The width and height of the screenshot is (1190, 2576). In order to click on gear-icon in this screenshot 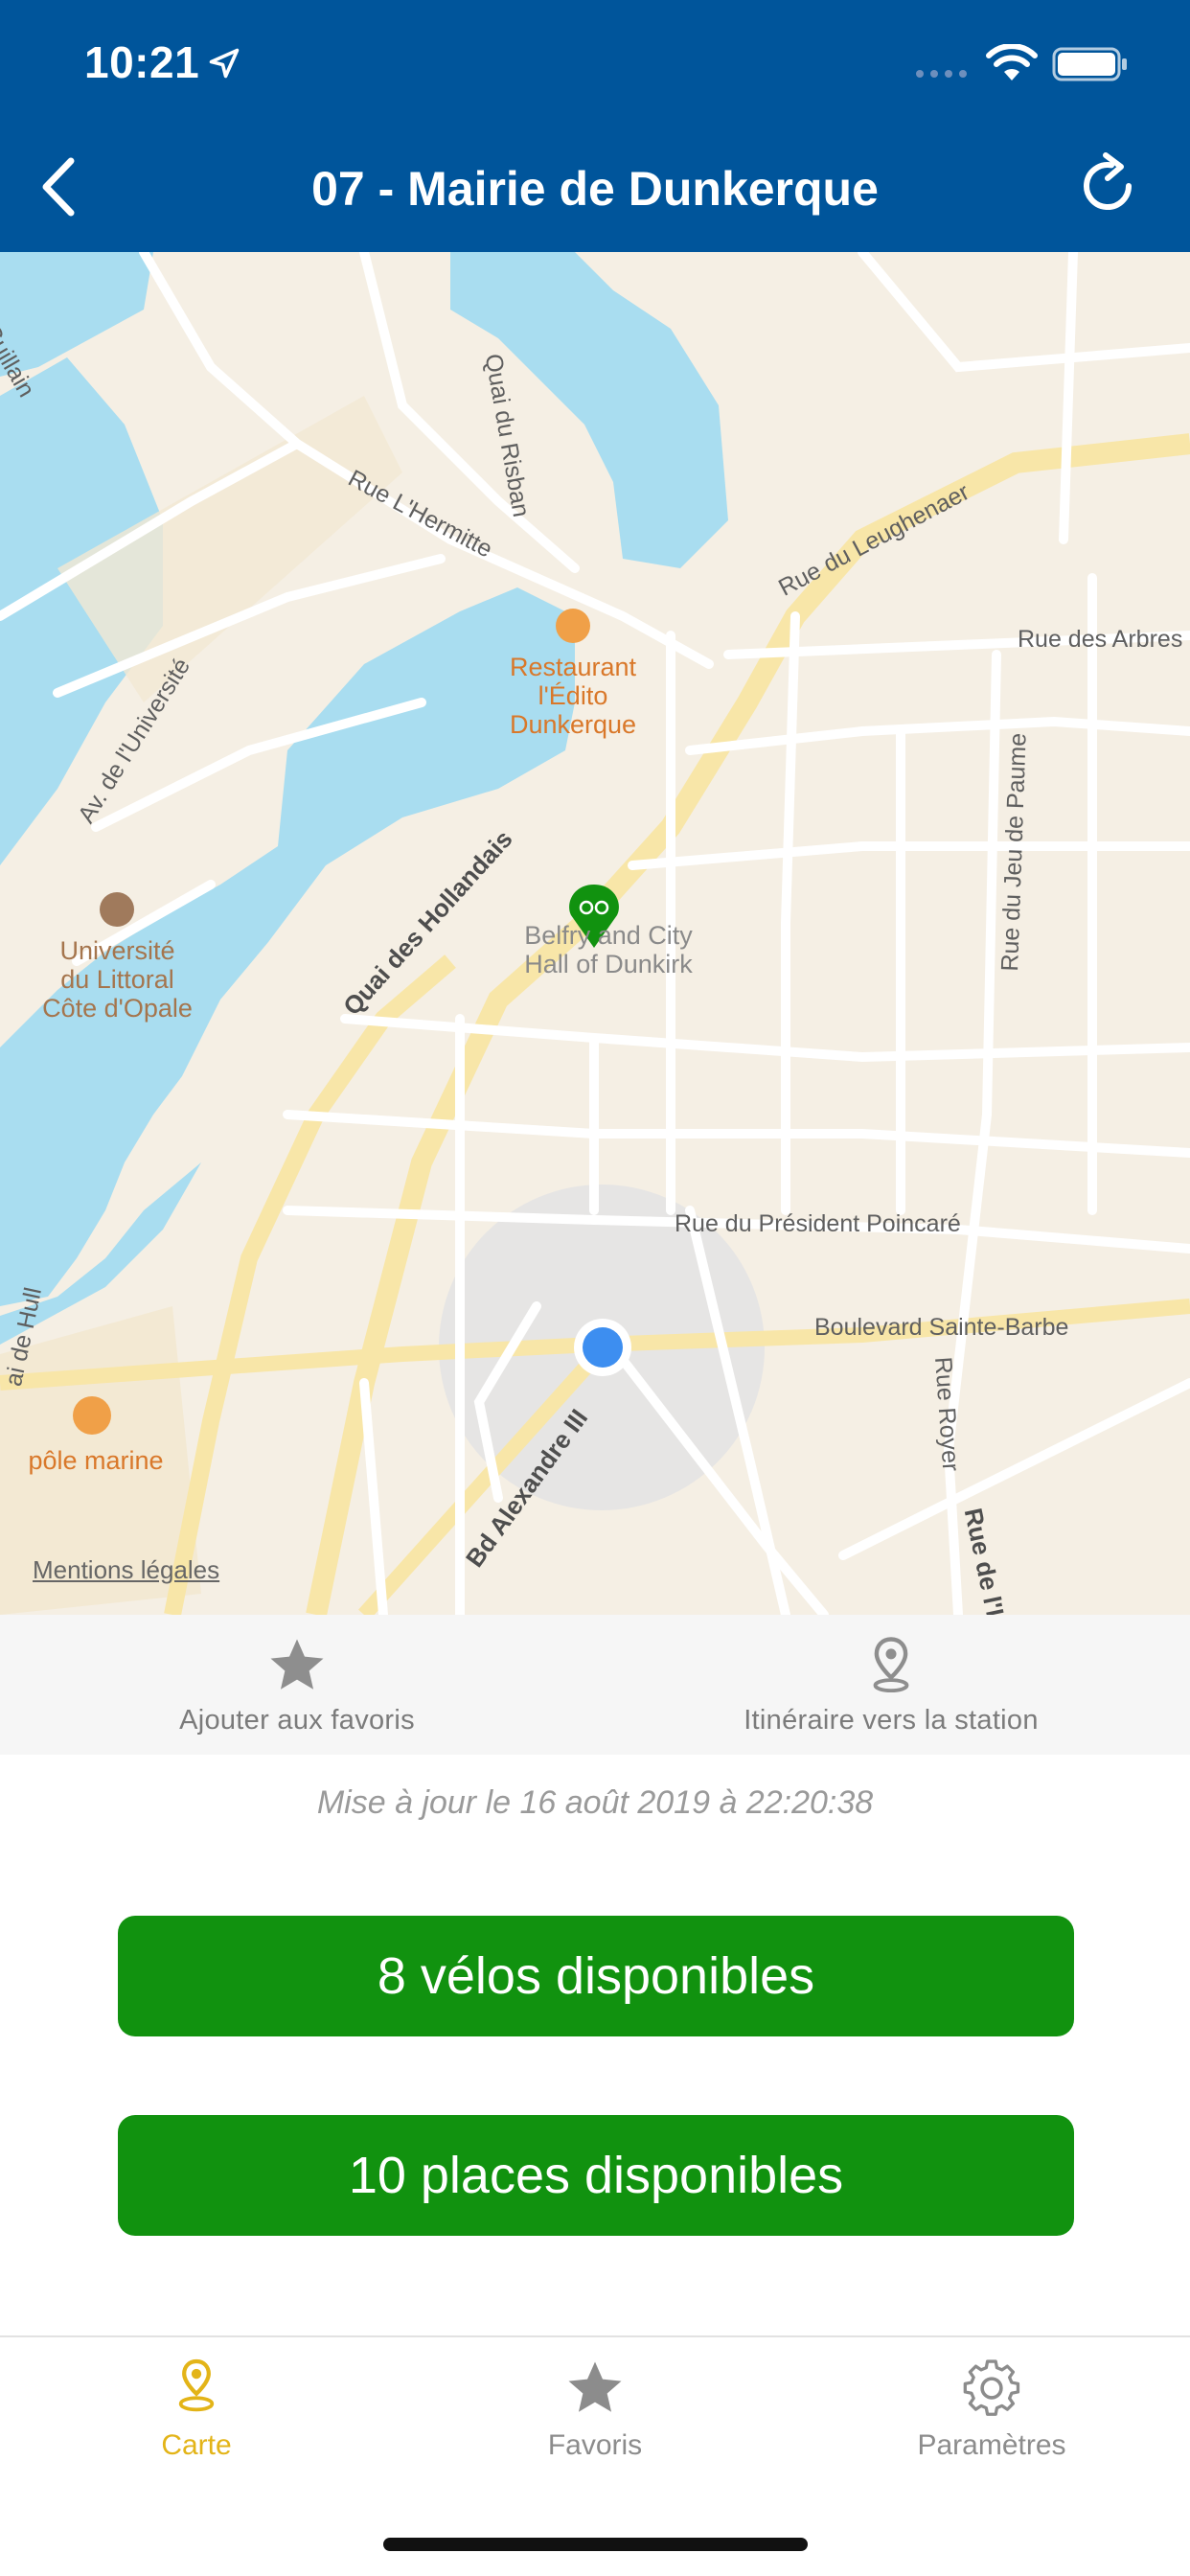, I will do `click(991, 2387)`.